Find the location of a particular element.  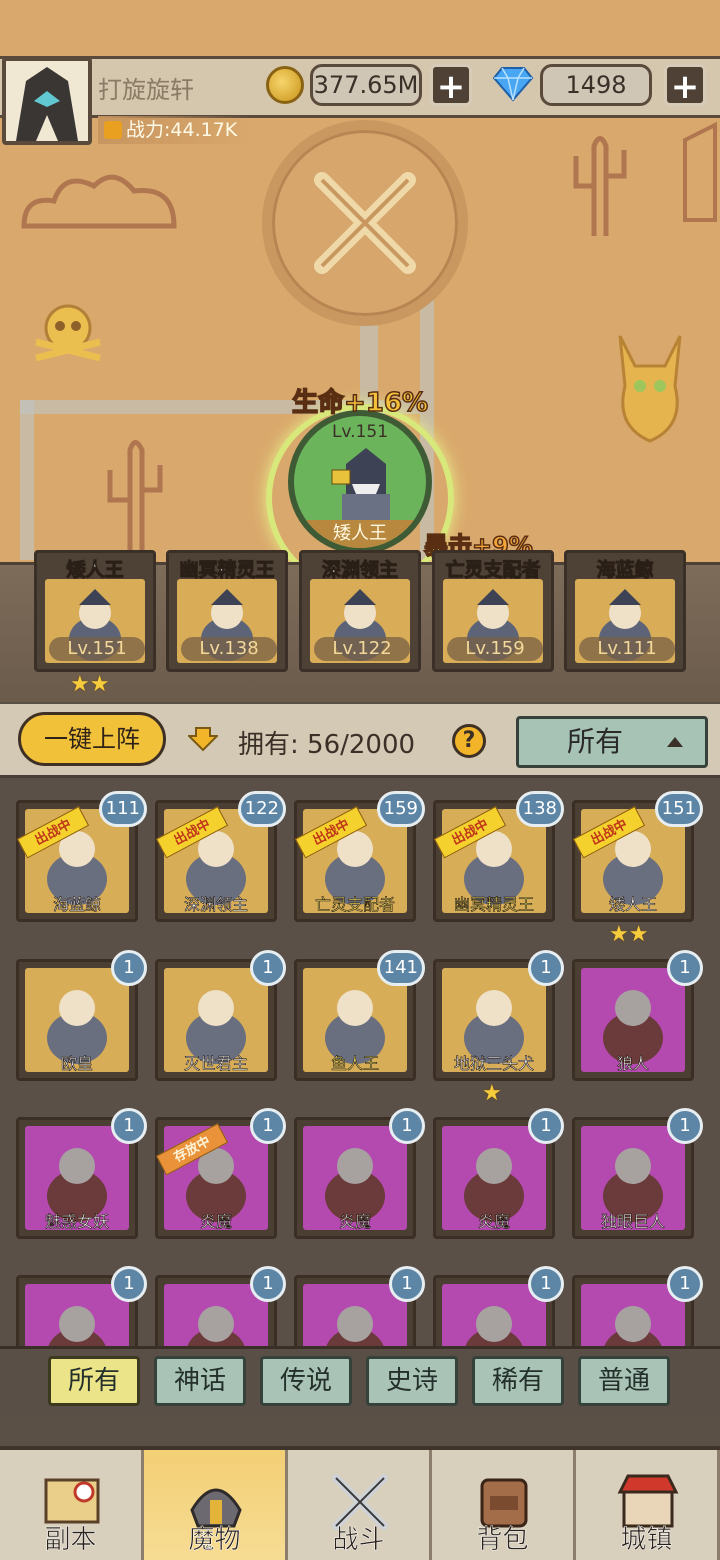

player-avatar is located at coordinates (47, 101).